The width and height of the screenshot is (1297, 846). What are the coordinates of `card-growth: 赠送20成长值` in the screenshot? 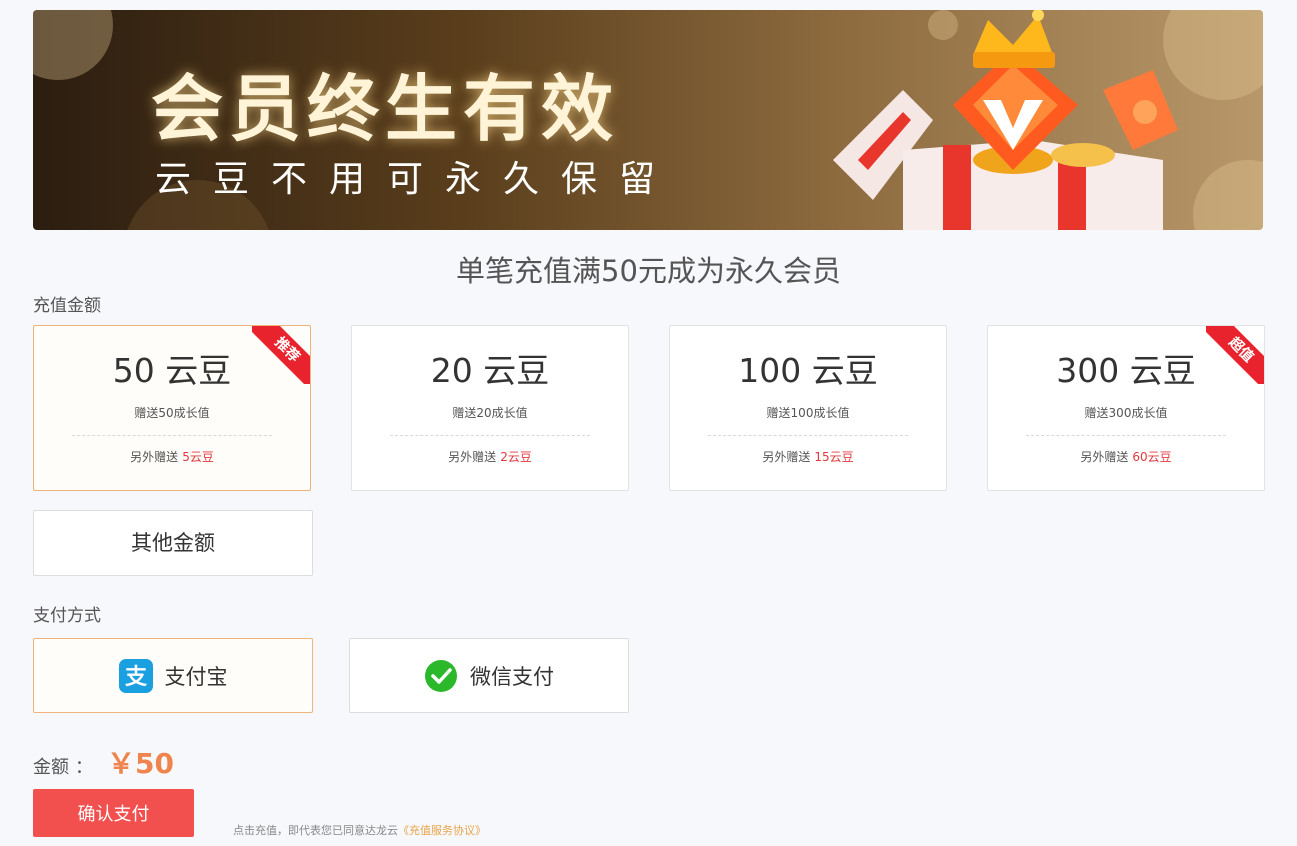 It's located at (490, 413).